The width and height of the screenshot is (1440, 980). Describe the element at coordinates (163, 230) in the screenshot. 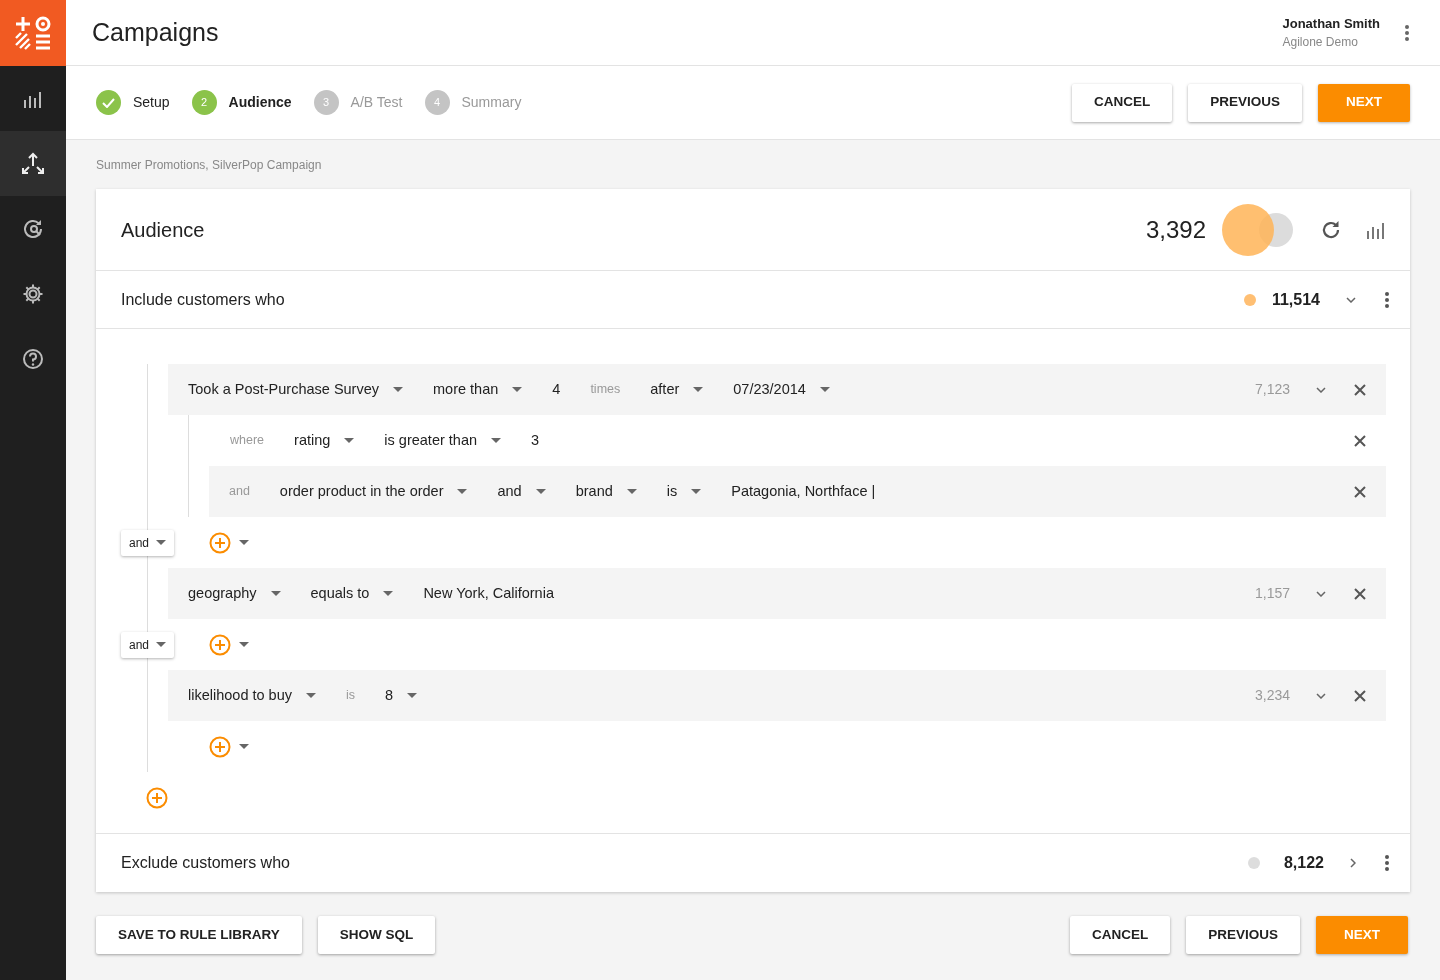

I see `audience-title: Audience` at that location.